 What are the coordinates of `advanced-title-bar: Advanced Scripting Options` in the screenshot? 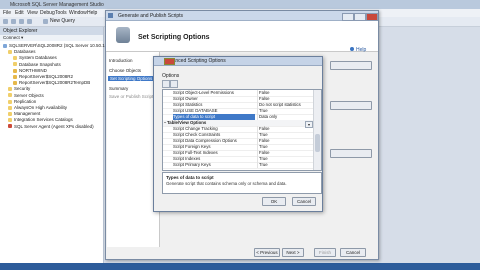 It's located at (238, 61).